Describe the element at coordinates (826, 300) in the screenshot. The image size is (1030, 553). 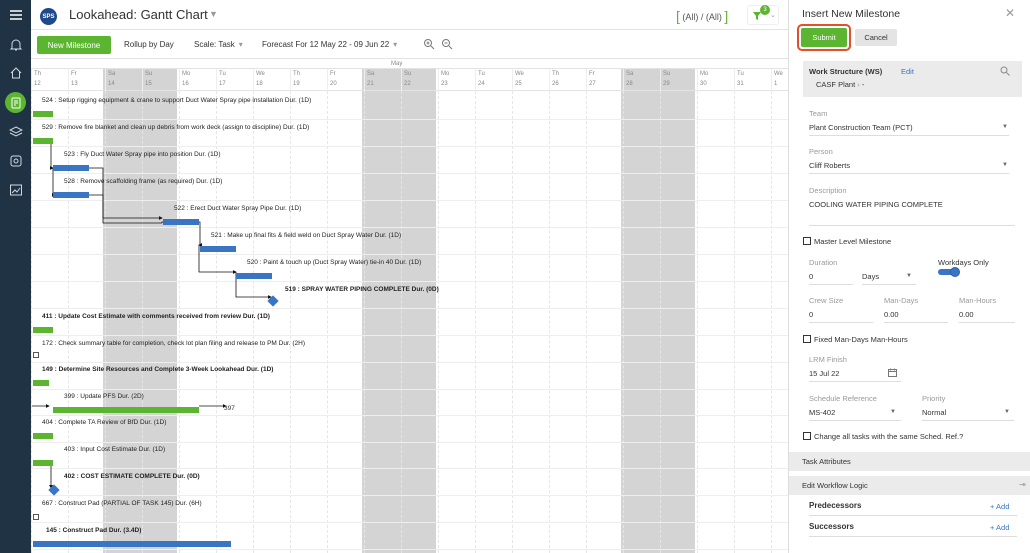
I see `crew-size-label: Crew Size` at that location.